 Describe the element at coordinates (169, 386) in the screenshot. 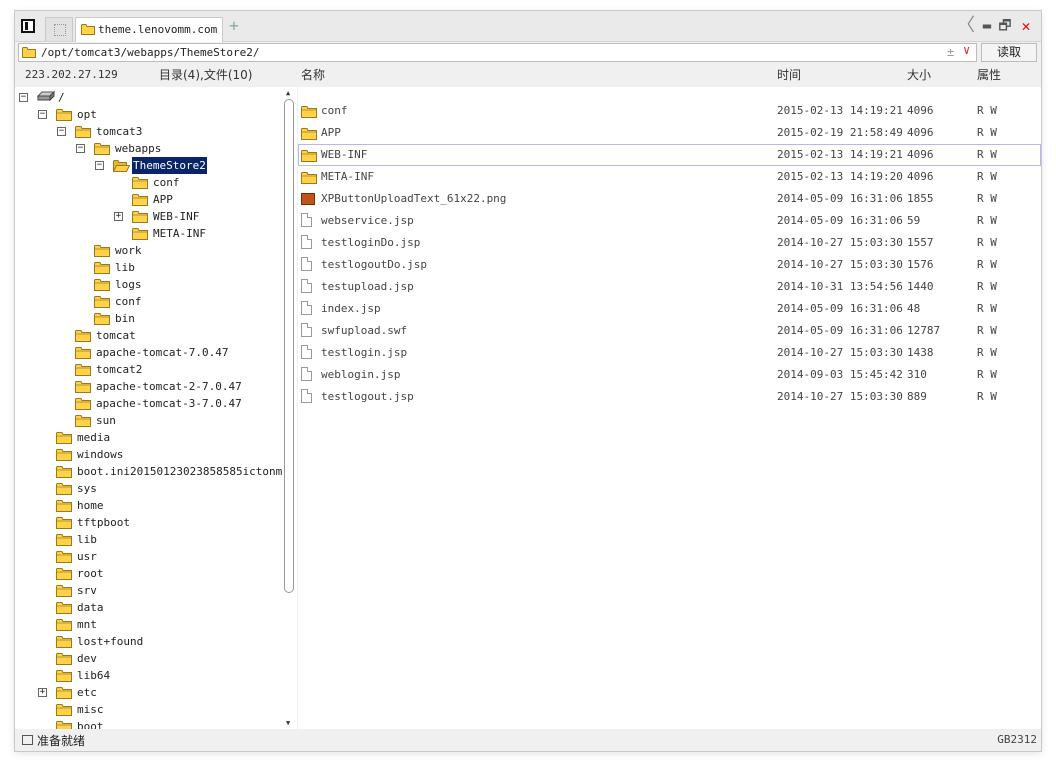

I see `tree-item-label: apache-tomcat-2-7.0.47` at that location.